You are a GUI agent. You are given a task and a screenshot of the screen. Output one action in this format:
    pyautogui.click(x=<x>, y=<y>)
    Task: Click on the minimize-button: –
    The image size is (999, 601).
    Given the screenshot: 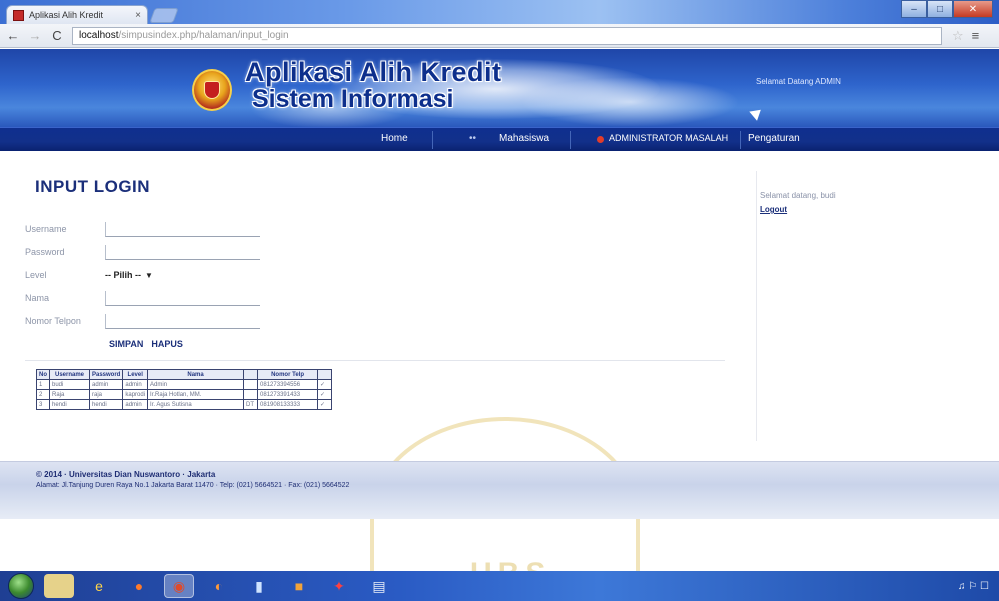 What is the action you would take?
    pyautogui.click(x=914, y=9)
    